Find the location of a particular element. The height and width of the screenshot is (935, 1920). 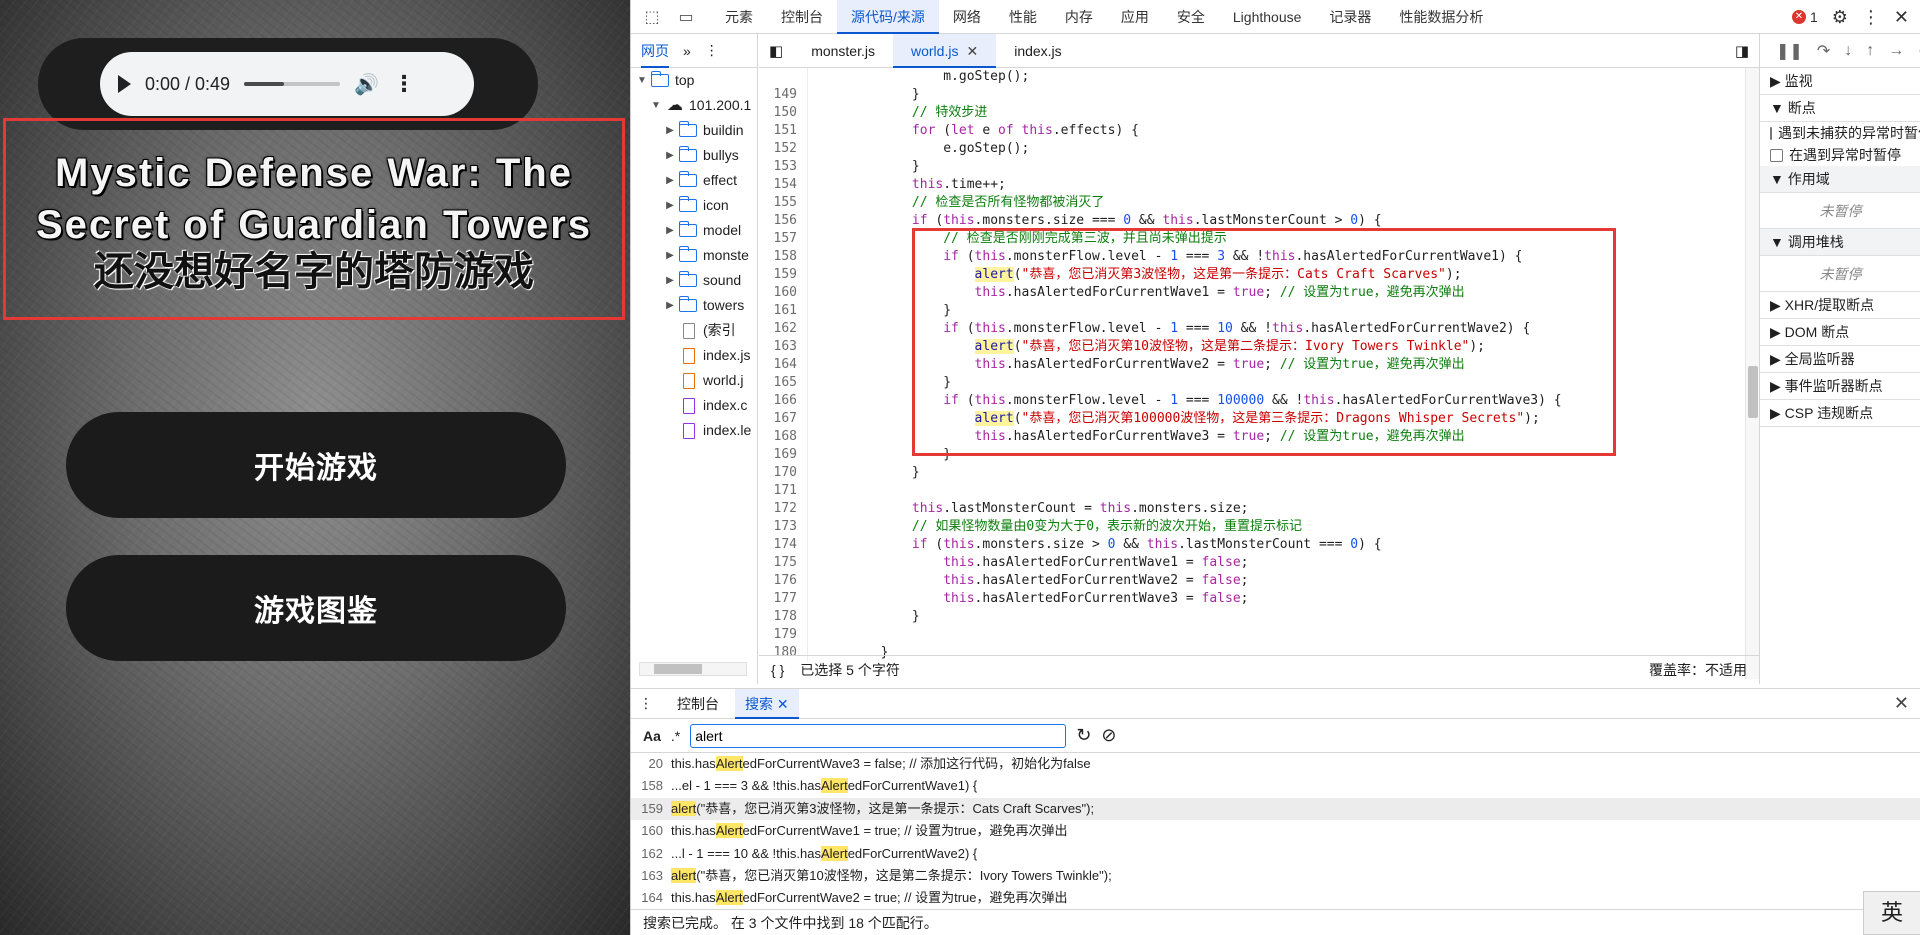

code-scrollbar is located at coordinates (1752, 373).